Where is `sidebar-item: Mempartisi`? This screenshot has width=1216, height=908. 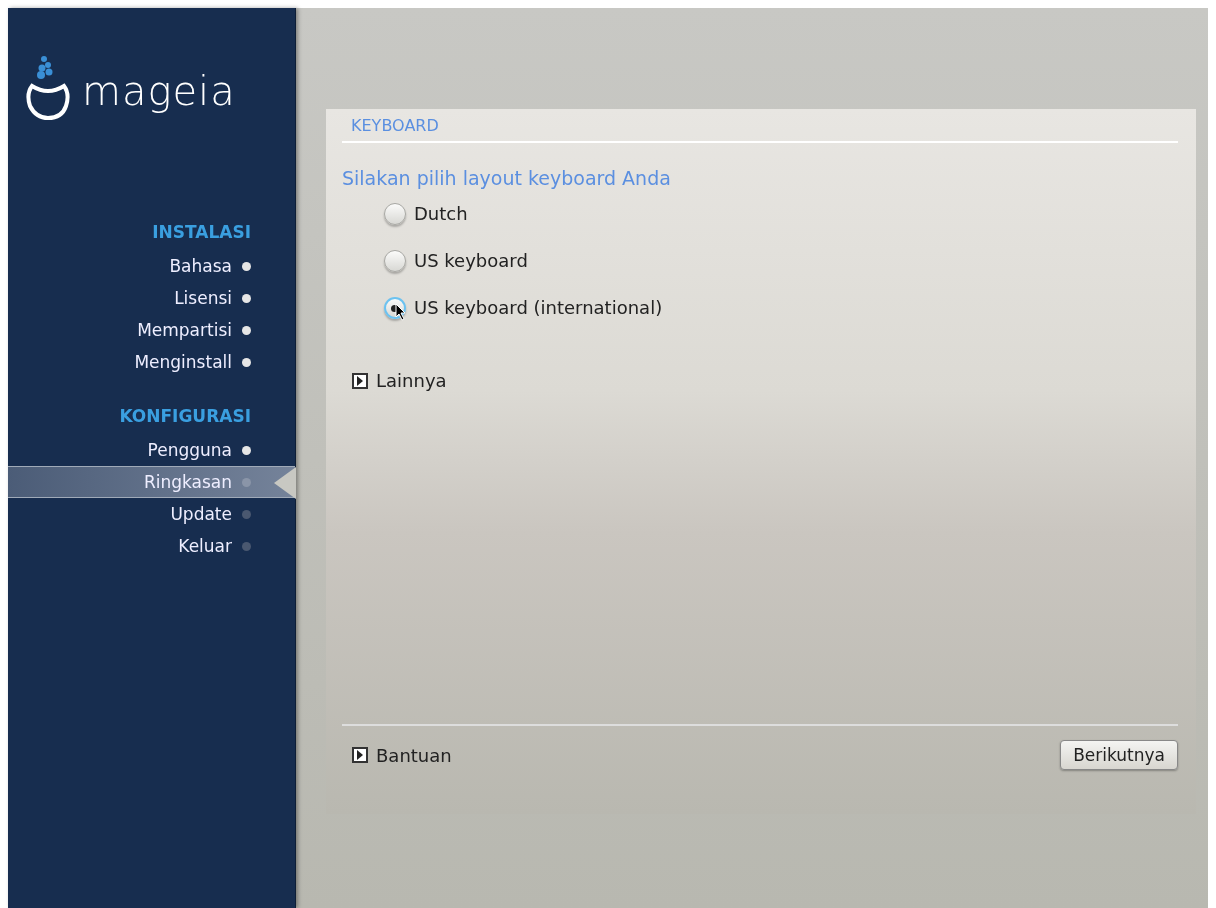 sidebar-item: Mempartisi is located at coordinates (184, 330).